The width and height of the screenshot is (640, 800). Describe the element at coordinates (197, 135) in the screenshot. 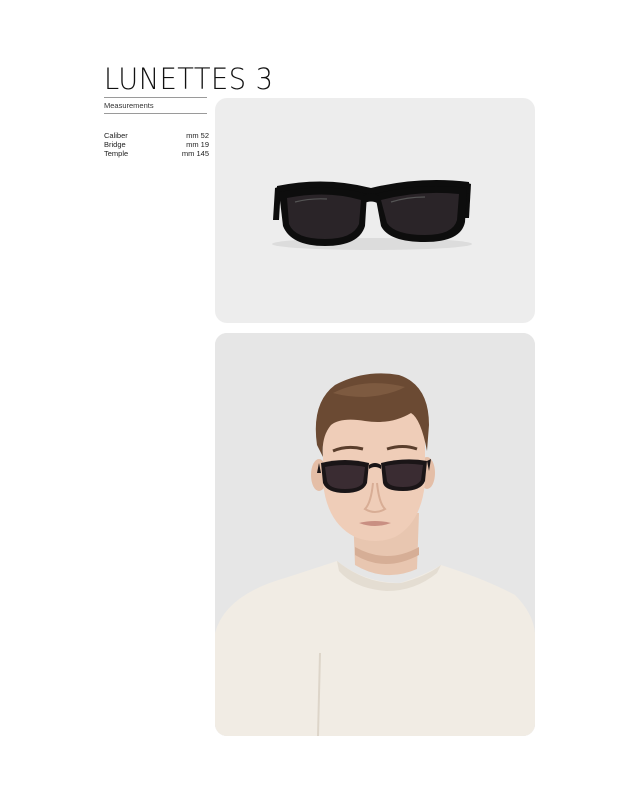

I see `spec-value: mm 52` at that location.